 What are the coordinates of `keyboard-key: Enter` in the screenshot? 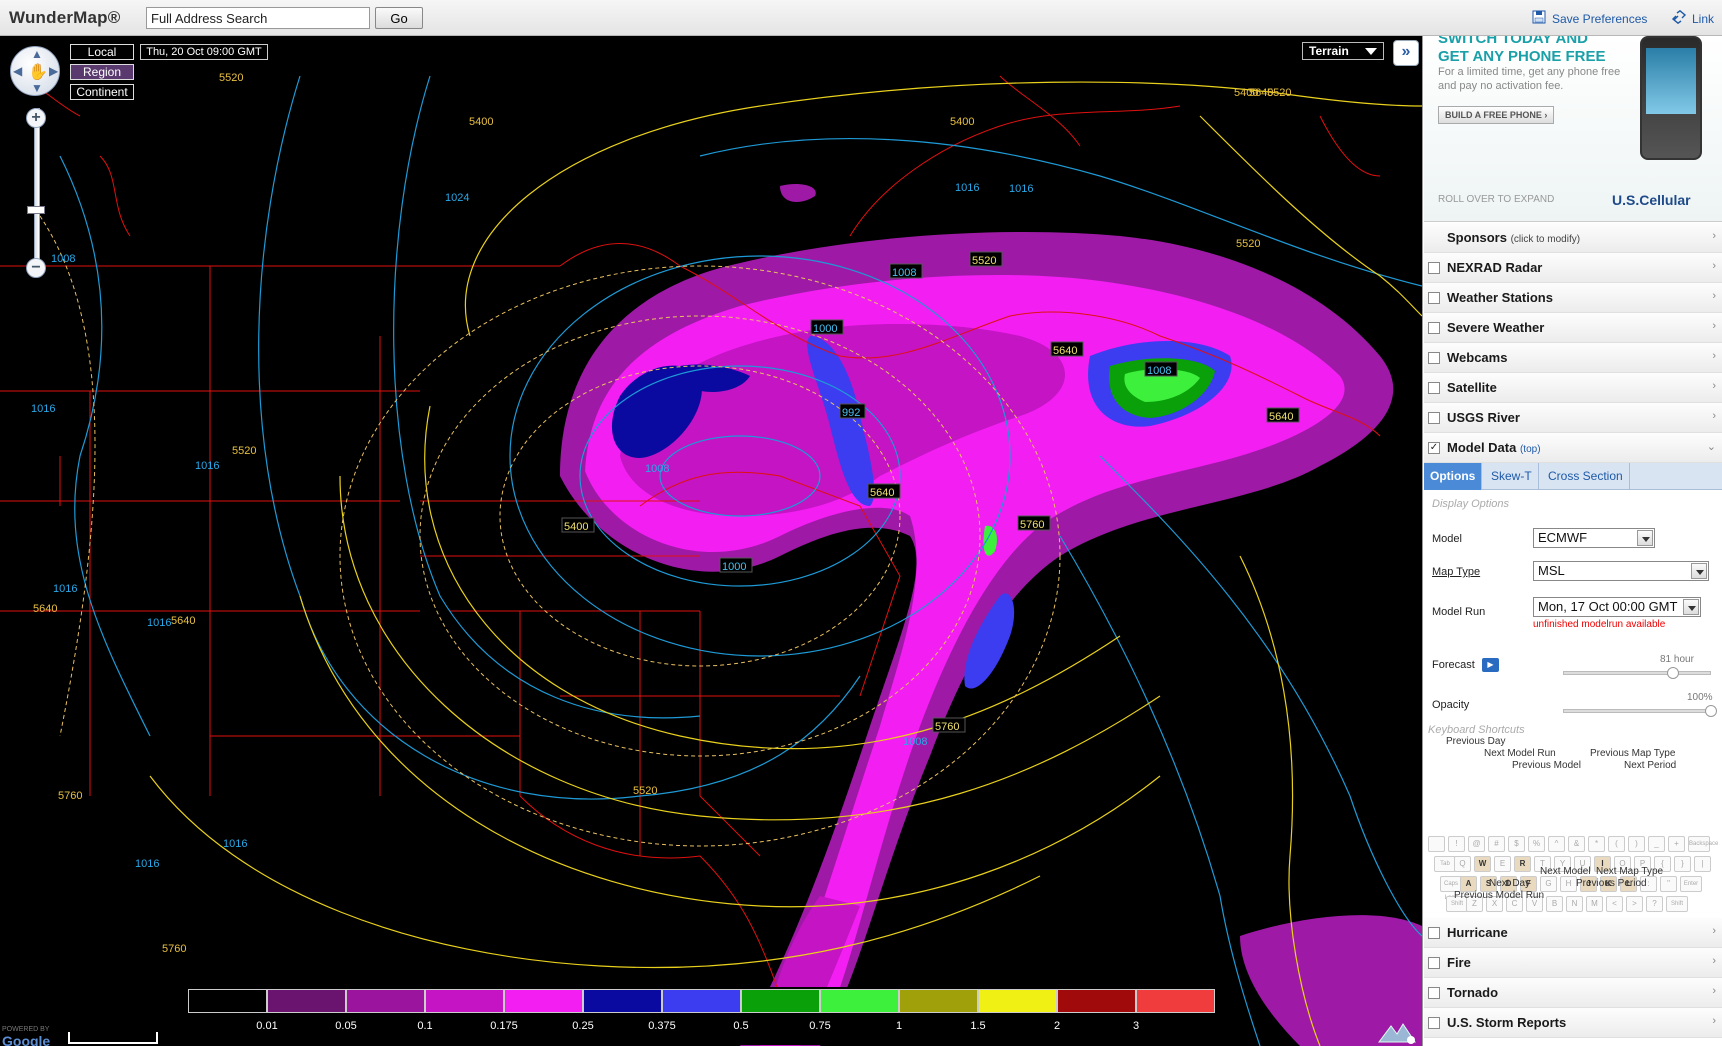 It's located at (1691, 884).